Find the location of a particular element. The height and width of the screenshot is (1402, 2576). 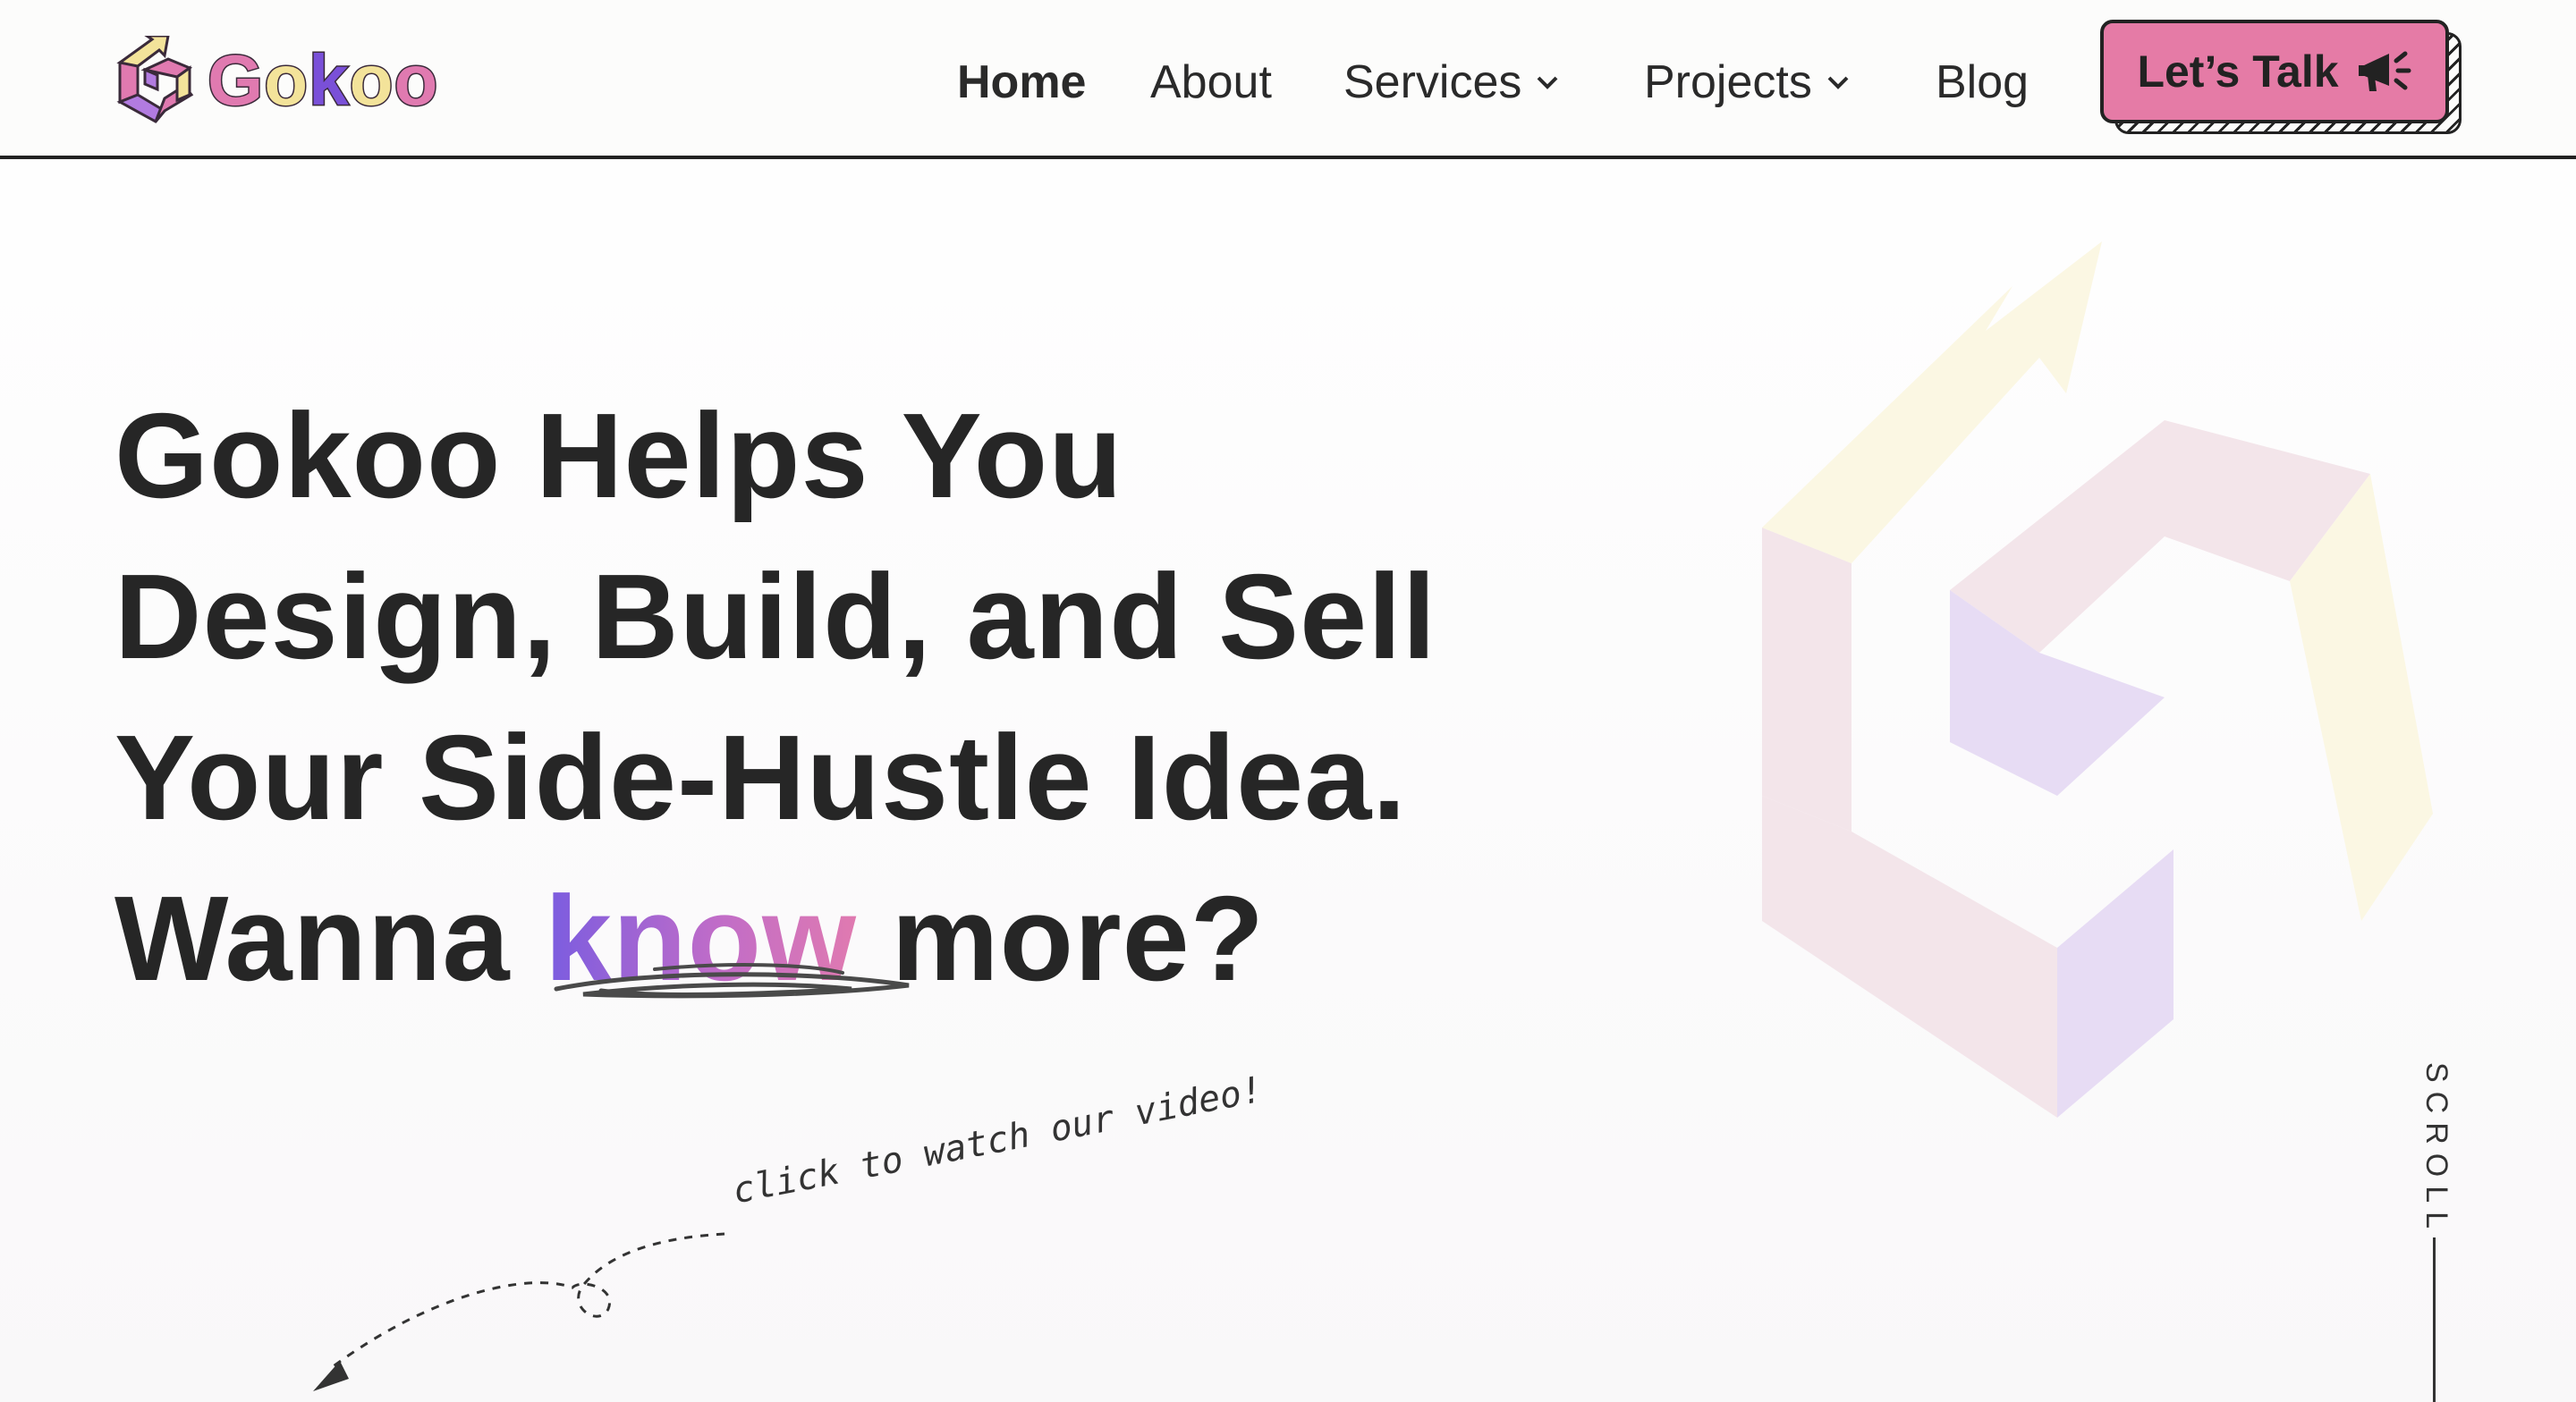

nav-item-about: About is located at coordinates (1211, 82).